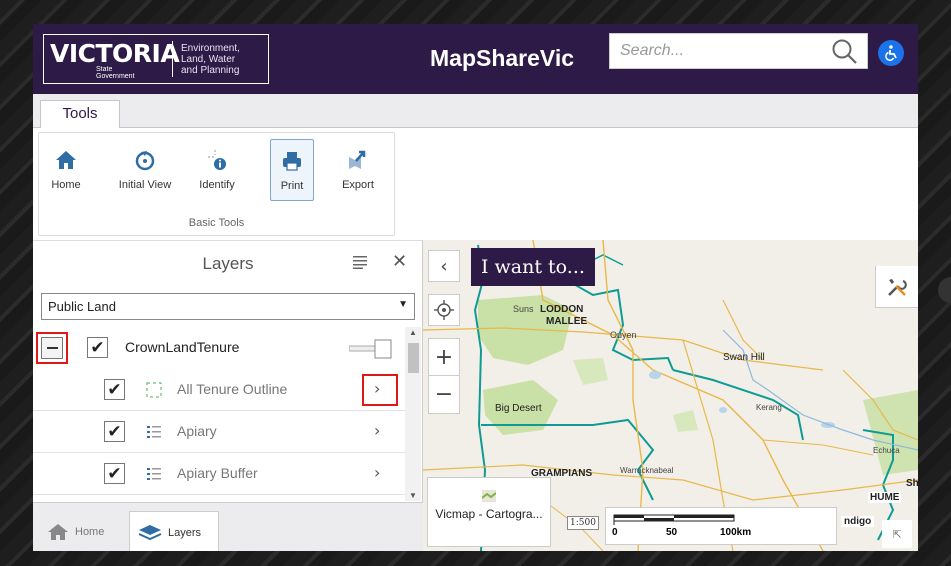 The height and width of the screenshot is (566, 951). What do you see at coordinates (886, 450) in the screenshot?
I see `map-label: Echuca` at bounding box center [886, 450].